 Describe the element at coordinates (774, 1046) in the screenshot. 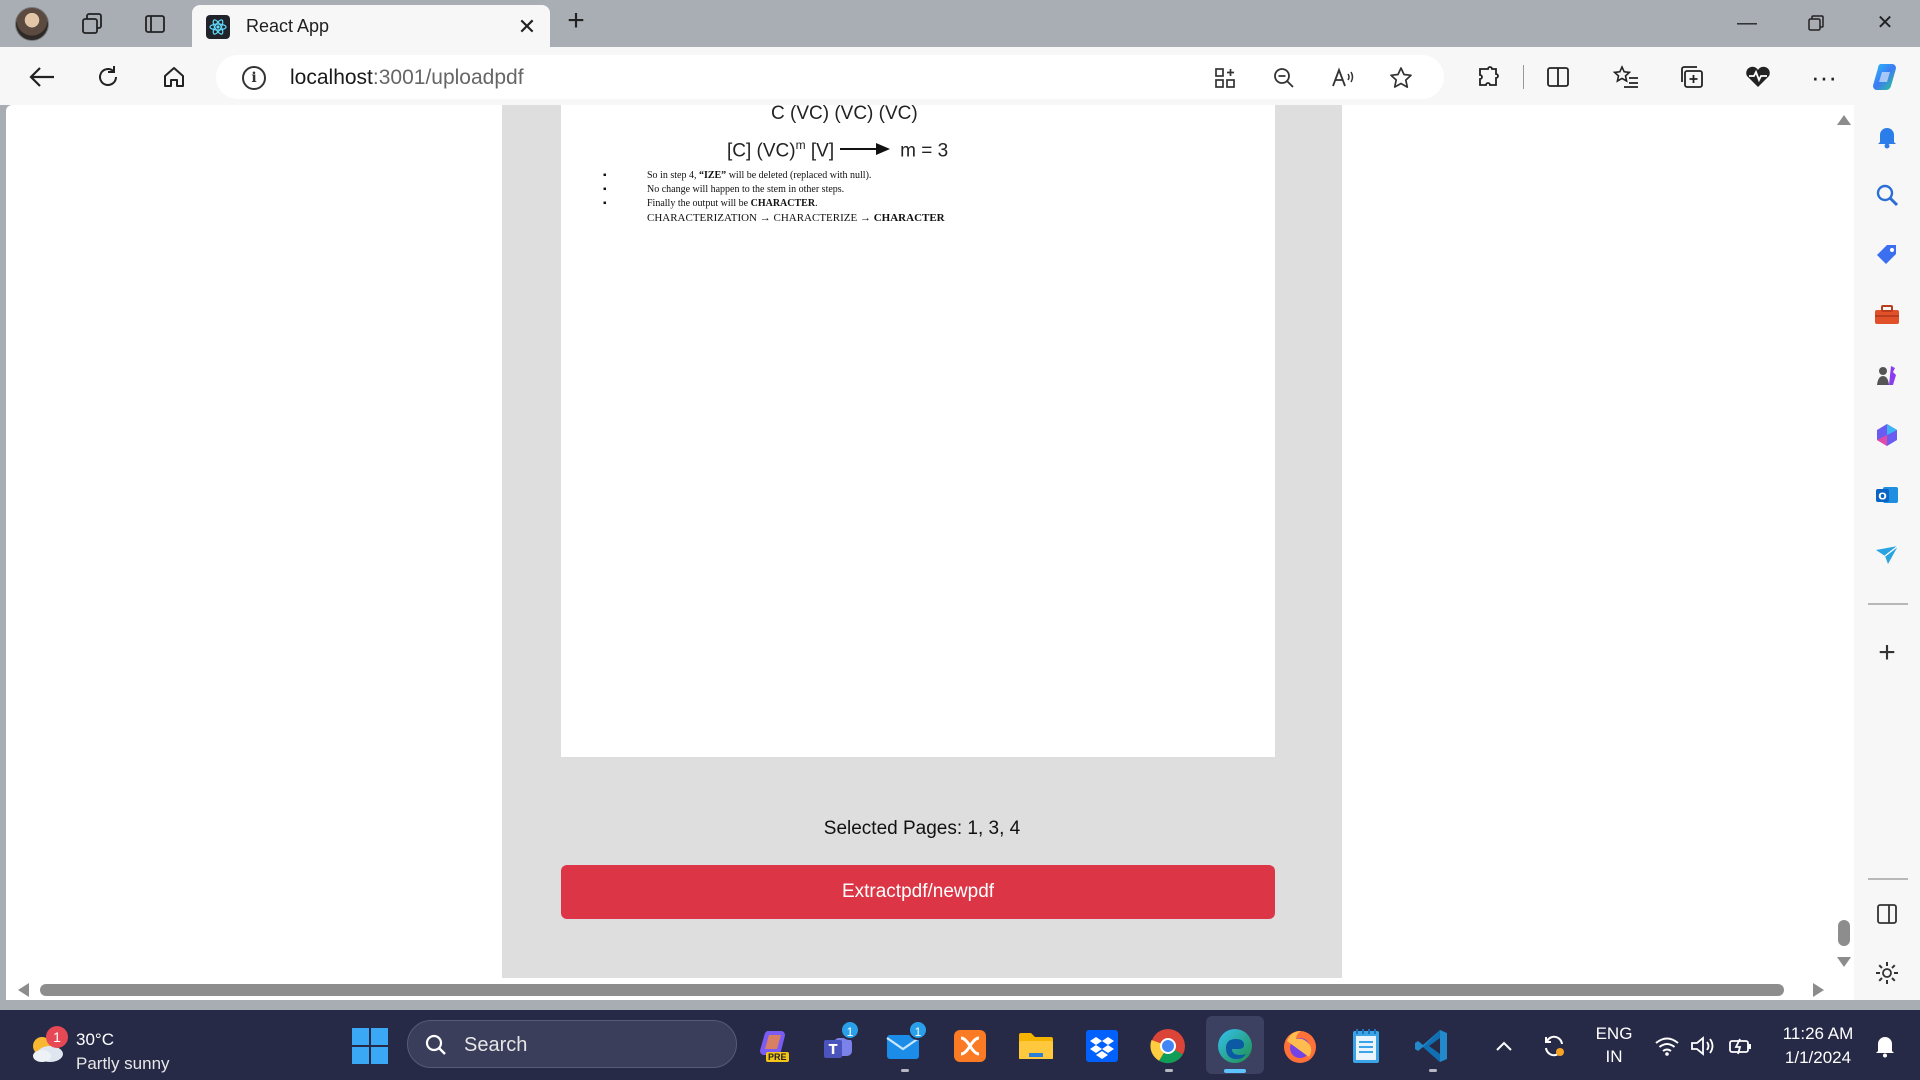

I see `copilot-preview-app-icon: PRE` at that location.